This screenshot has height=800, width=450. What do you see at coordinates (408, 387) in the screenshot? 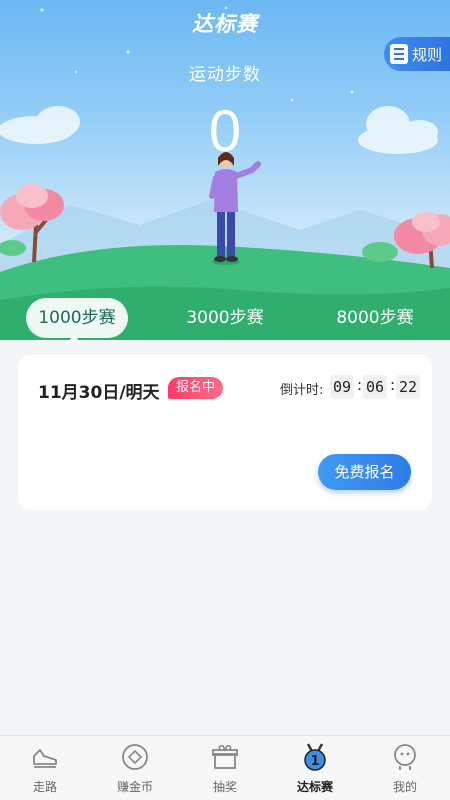
I see `countdown-seconds: 22` at bounding box center [408, 387].